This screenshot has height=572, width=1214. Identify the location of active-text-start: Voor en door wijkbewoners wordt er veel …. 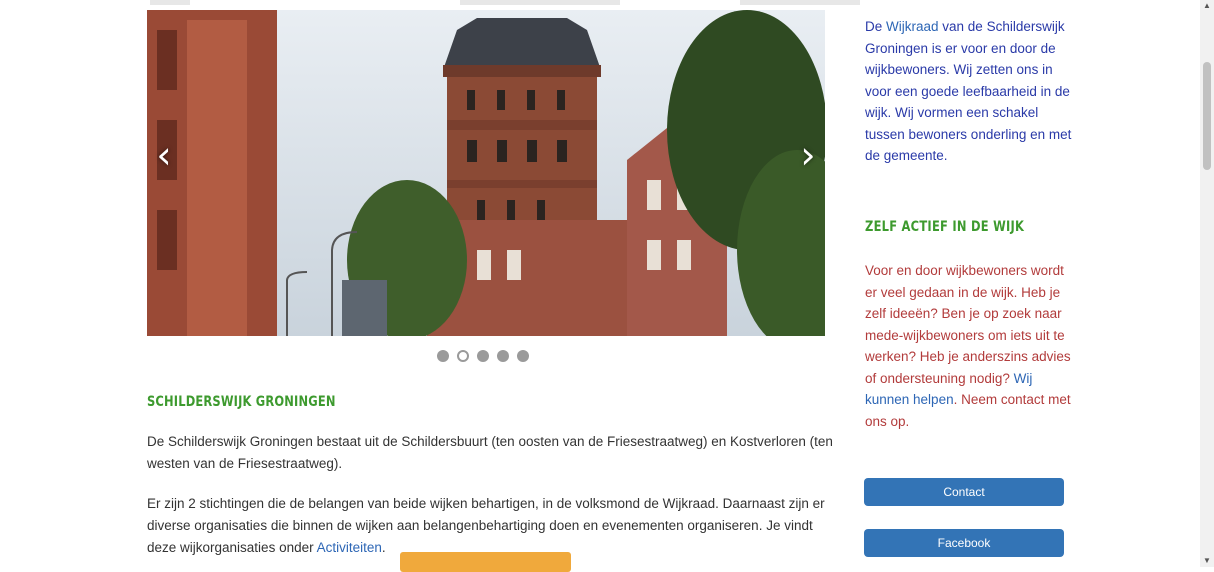
(968, 324).